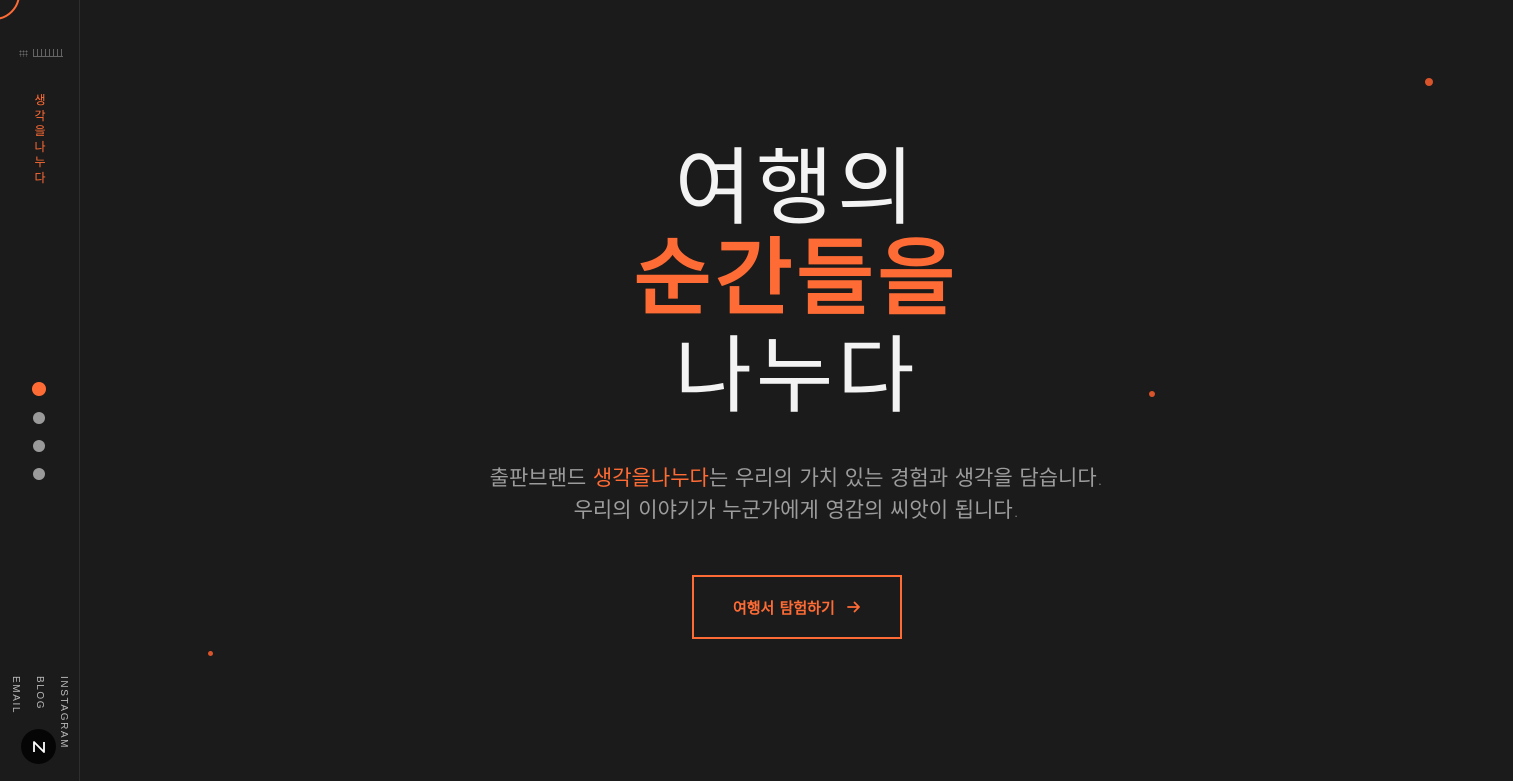  What do you see at coordinates (541, 478) in the screenshot?
I see `subtitle-prefix: 출판브랜드` at bounding box center [541, 478].